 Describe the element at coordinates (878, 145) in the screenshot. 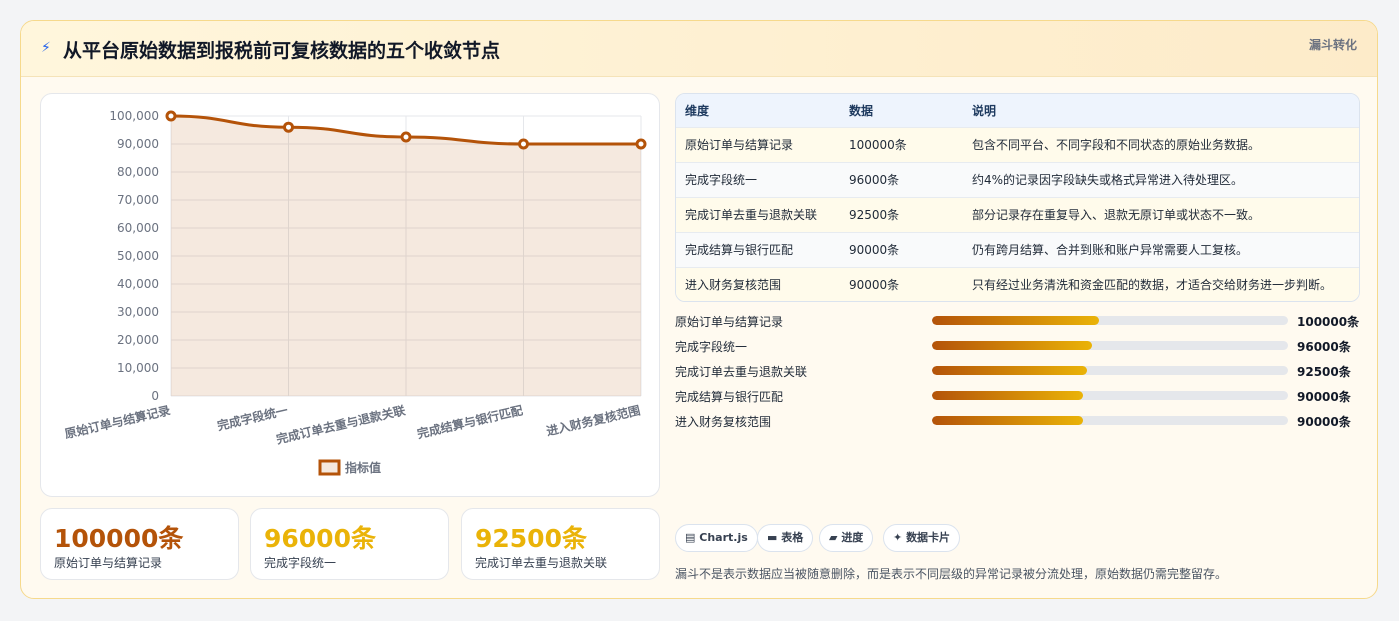

I see `table-cell: 100000条` at that location.